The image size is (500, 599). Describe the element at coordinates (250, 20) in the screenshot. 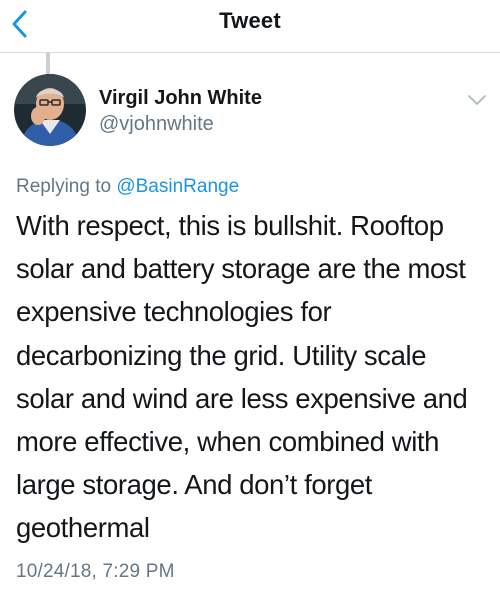

I see `page-title: Tweet` at that location.